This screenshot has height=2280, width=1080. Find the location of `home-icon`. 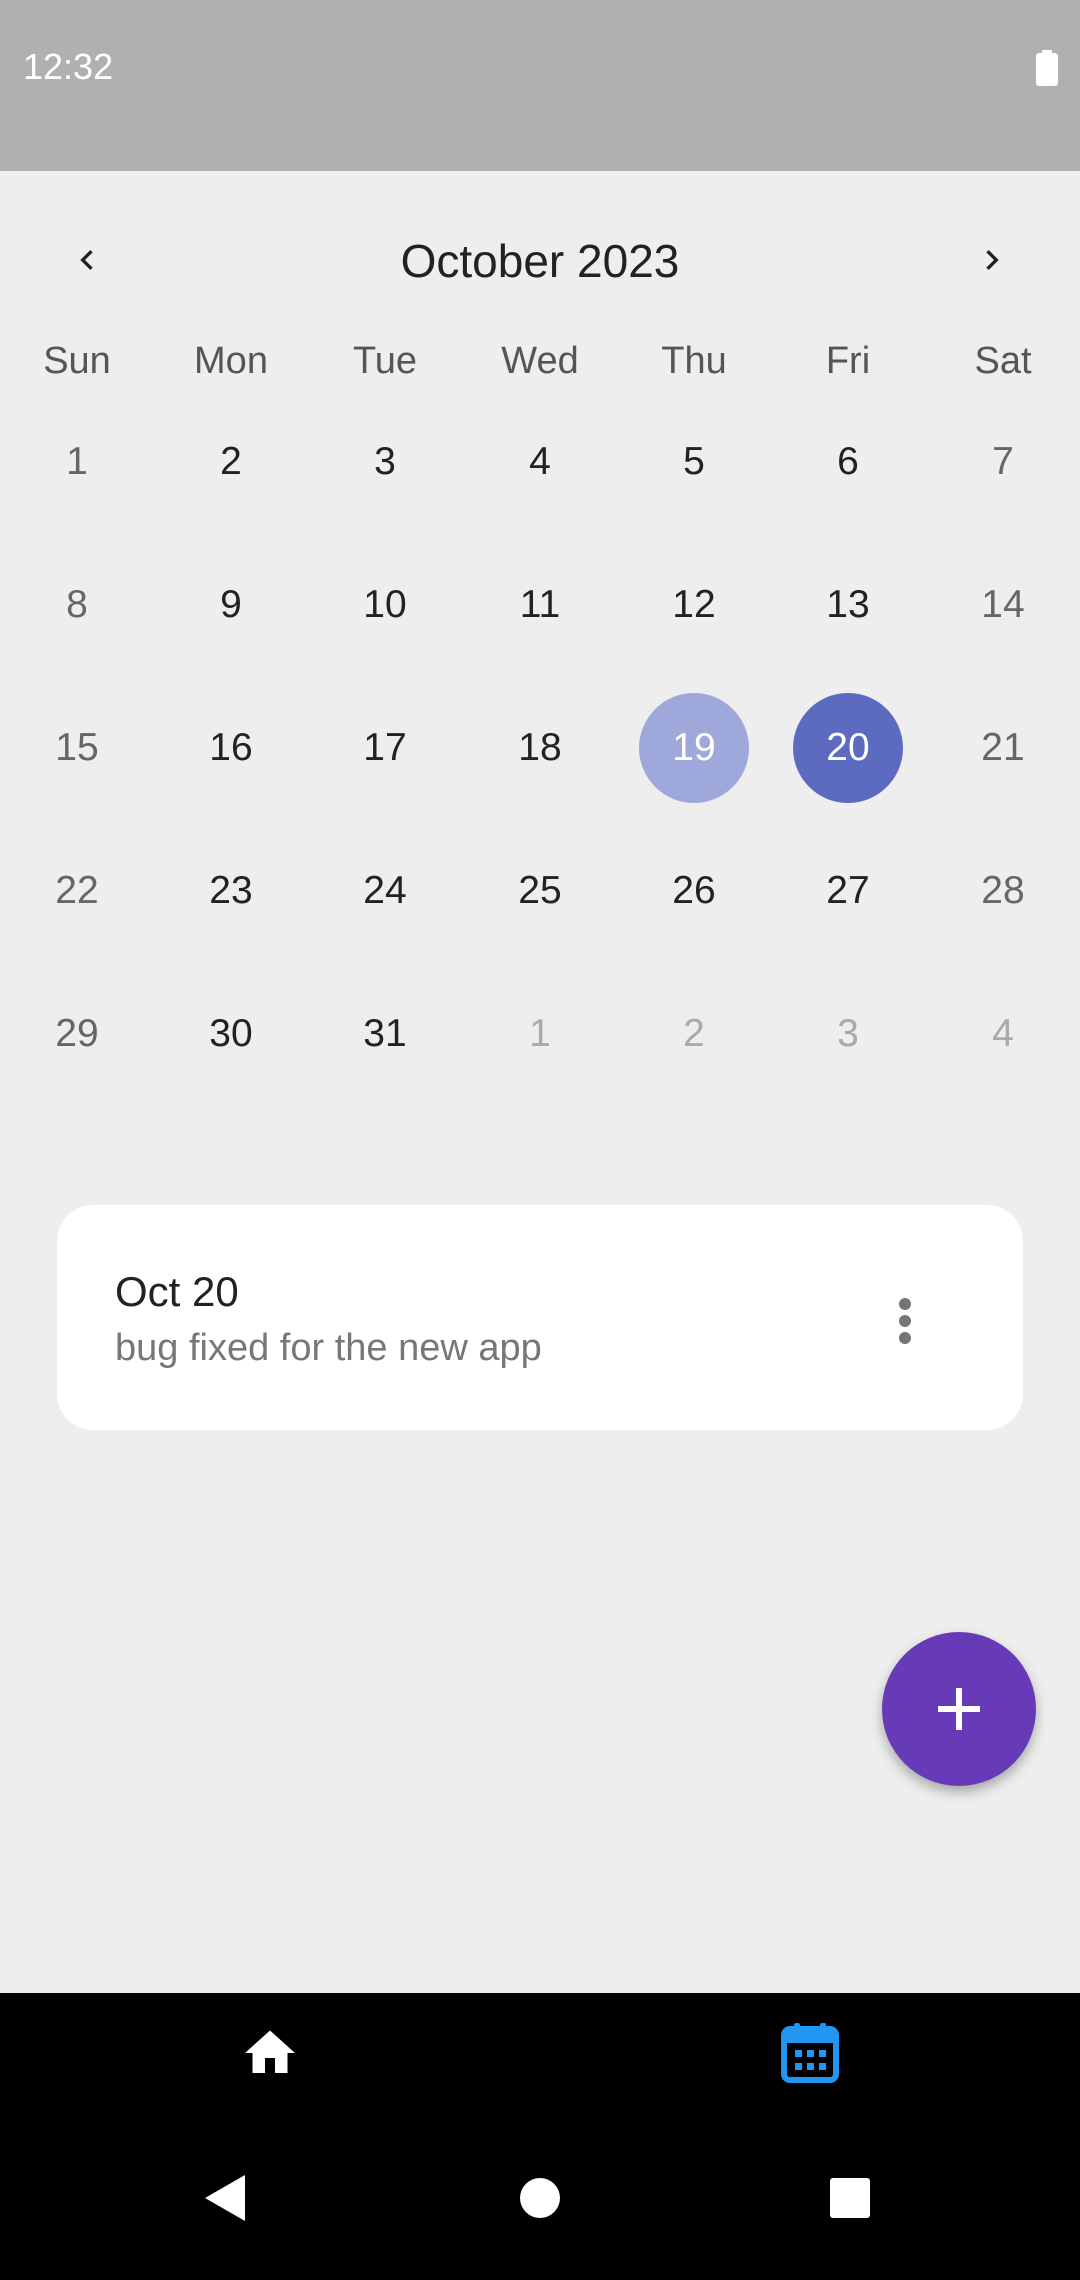

home-icon is located at coordinates (270, 2051).